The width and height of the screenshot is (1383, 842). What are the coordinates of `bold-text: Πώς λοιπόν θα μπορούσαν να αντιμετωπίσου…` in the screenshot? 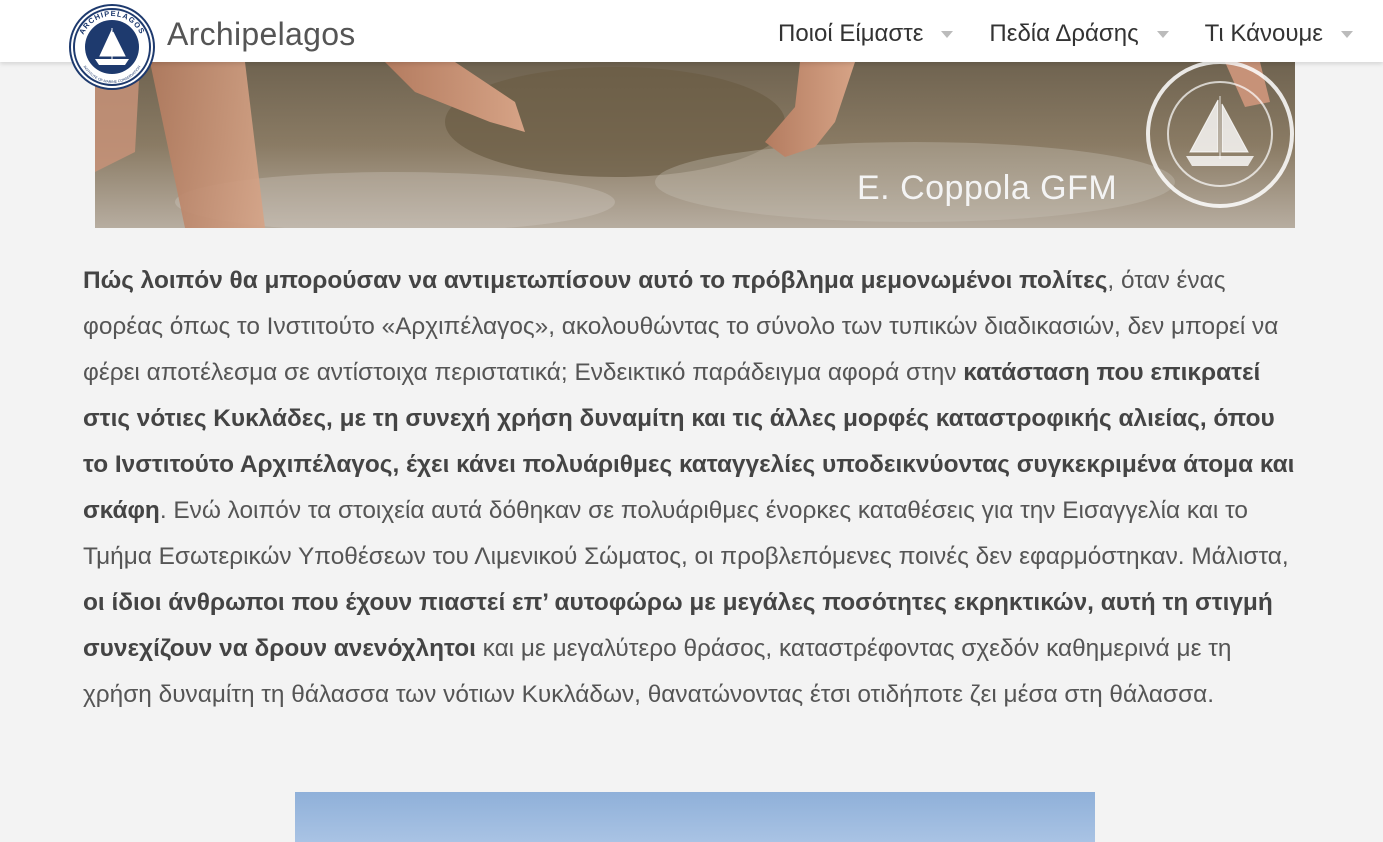 It's located at (595, 280).